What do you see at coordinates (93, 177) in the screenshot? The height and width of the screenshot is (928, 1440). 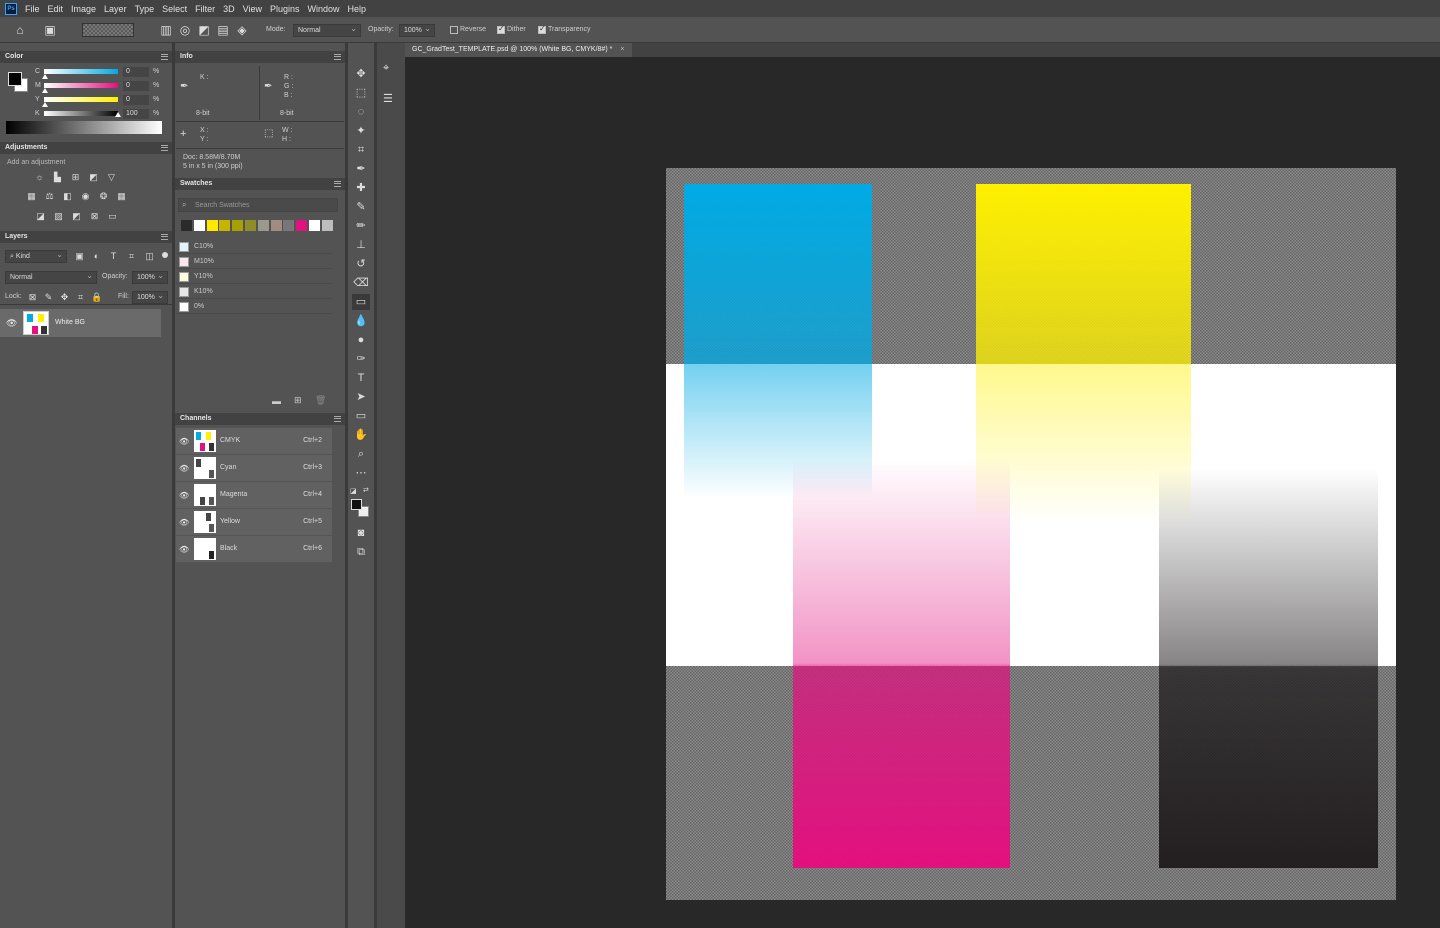 I see `exposure-icon: ◩` at bounding box center [93, 177].